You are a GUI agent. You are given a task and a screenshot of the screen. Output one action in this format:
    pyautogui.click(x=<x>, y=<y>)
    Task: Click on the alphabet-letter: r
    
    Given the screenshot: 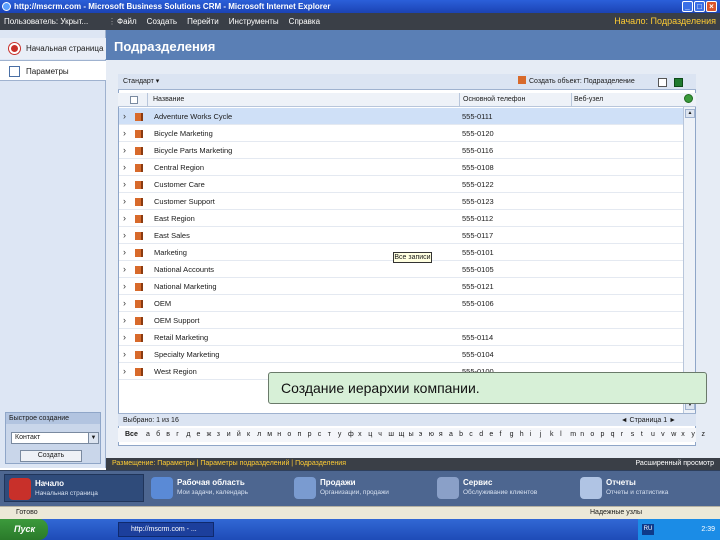 What is the action you would take?
    pyautogui.click(x=622, y=435)
    